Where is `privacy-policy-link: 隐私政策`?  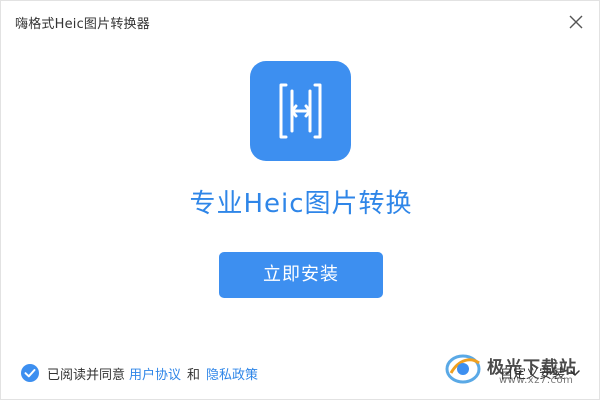 privacy-policy-link: 隐私政策 is located at coordinates (232, 373).